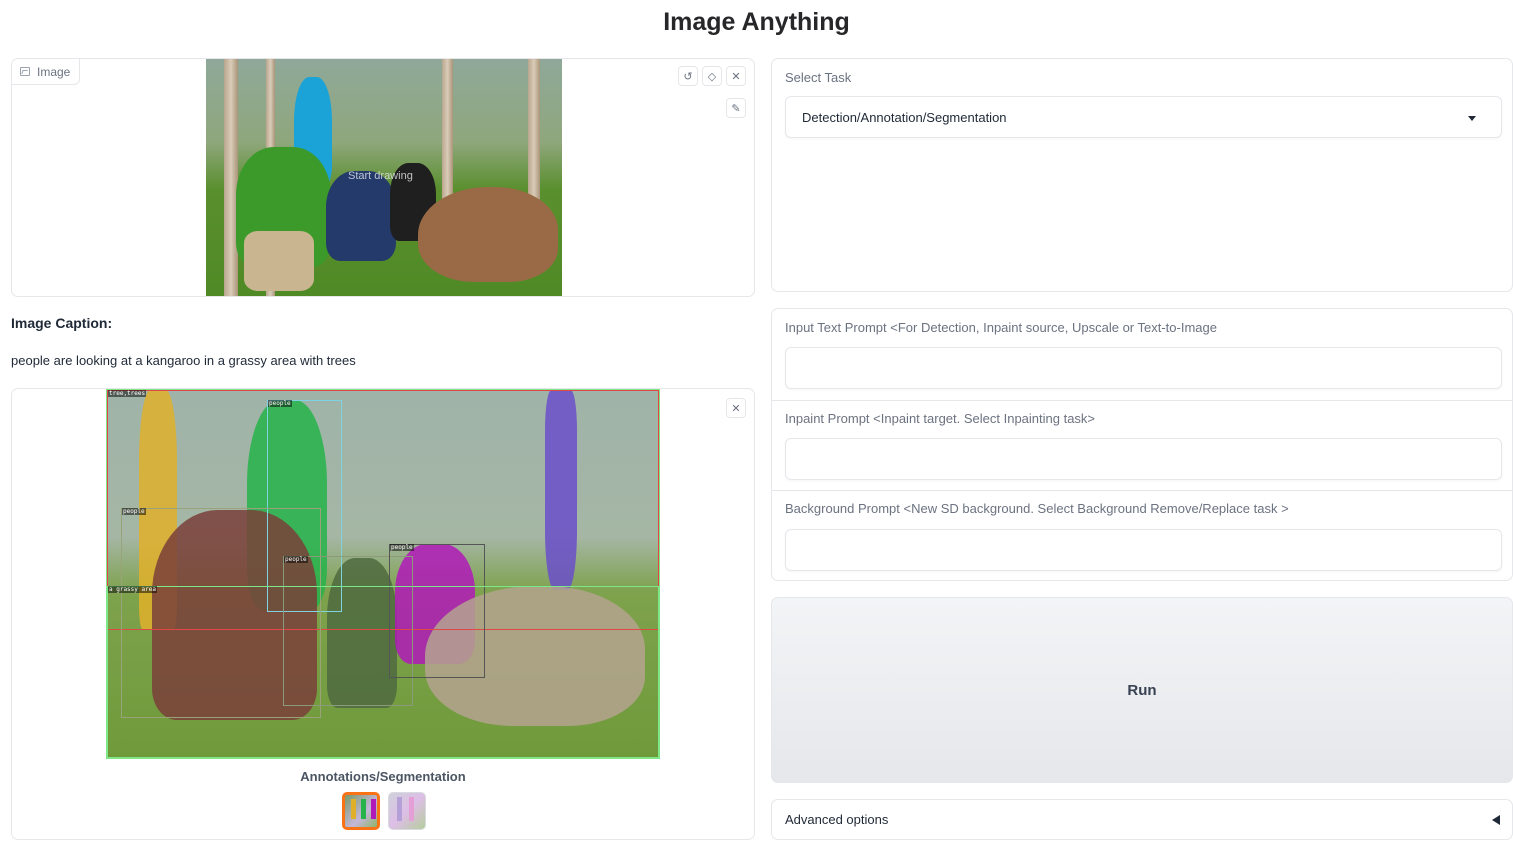 This screenshot has height=851, width=1513. What do you see at coordinates (818, 77) in the screenshot?
I see `select-task-label: Select Task` at bounding box center [818, 77].